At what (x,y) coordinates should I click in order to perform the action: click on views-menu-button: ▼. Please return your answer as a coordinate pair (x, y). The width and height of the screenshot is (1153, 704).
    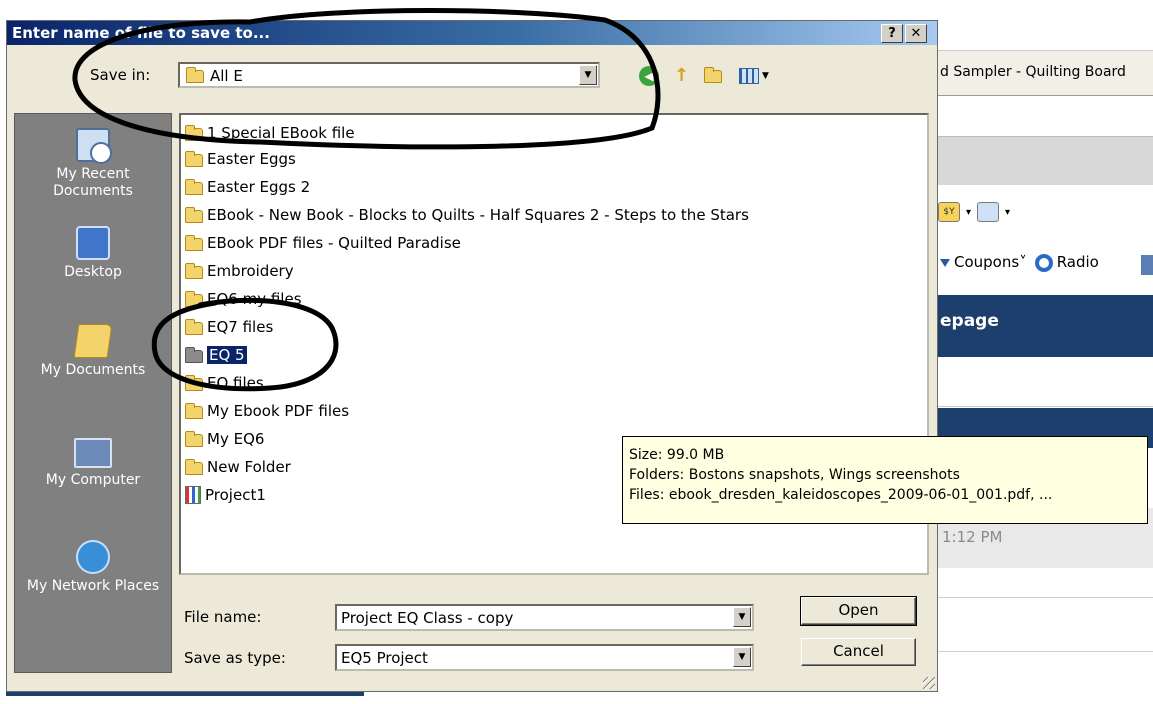
    Looking at the image, I should click on (754, 76).